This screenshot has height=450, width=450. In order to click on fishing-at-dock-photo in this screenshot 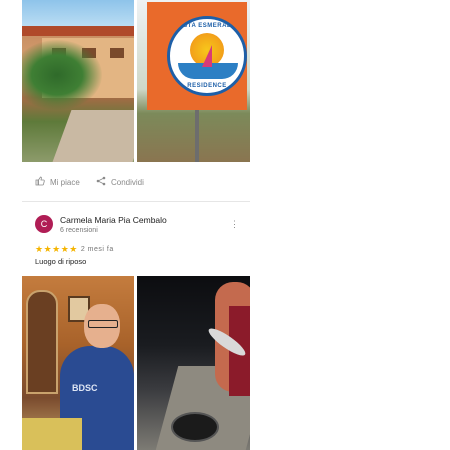, I will do `click(193, 363)`.